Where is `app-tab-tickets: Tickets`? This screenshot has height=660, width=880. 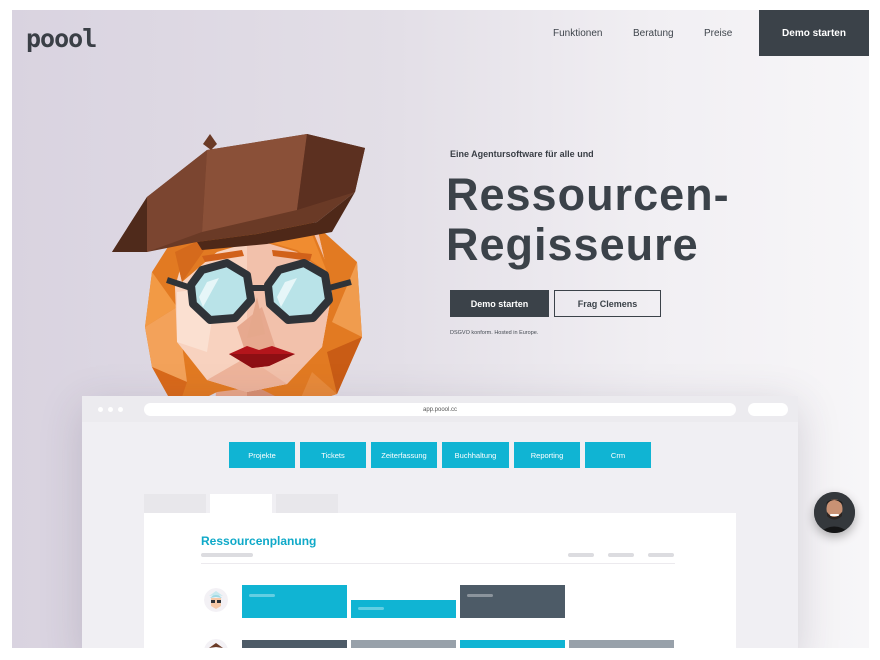 app-tab-tickets: Tickets is located at coordinates (333, 455).